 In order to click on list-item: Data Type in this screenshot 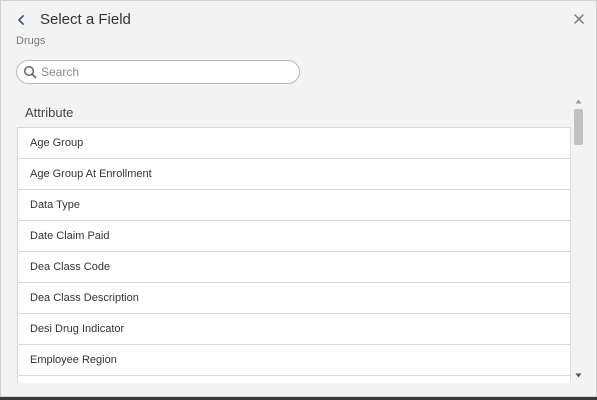, I will do `click(294, 205)`.